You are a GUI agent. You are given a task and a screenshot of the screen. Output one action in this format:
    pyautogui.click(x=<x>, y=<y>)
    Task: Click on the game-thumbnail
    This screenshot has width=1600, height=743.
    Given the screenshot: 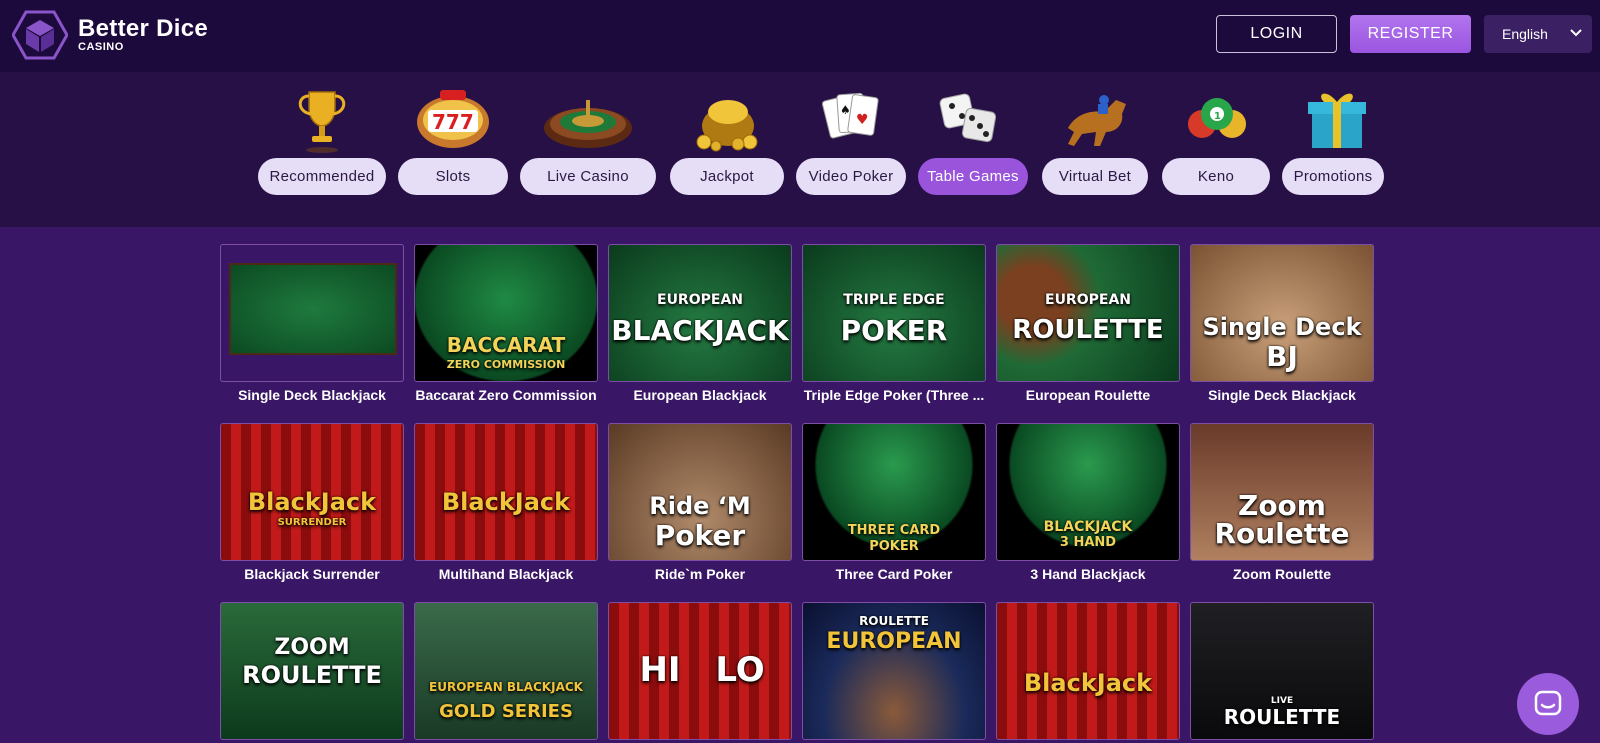 What is the action you would take?
    pyautogui.click(x=312, y=313)
    